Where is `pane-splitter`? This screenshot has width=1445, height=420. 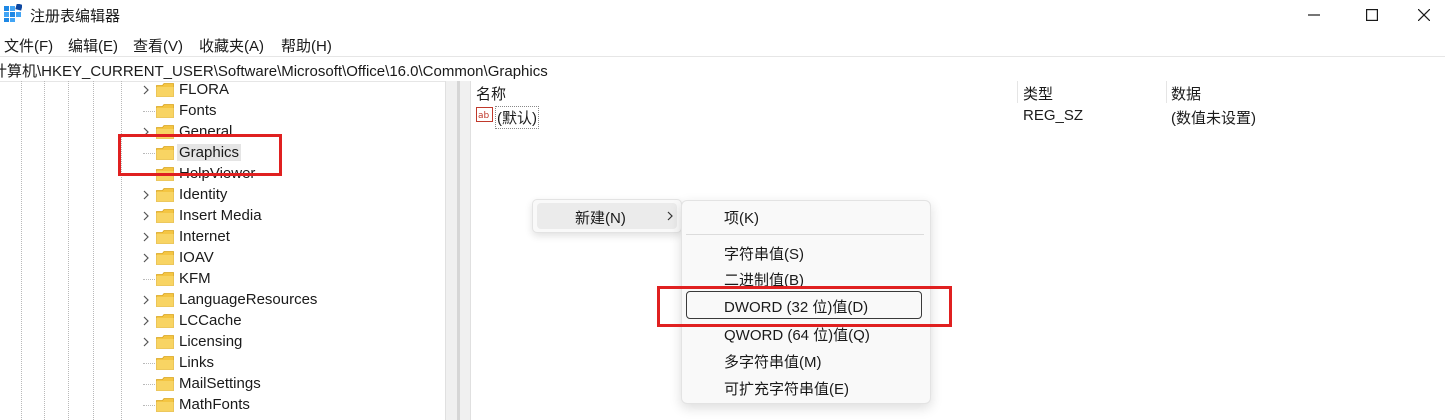
pane-splitter is located at coordinates (458, 250).